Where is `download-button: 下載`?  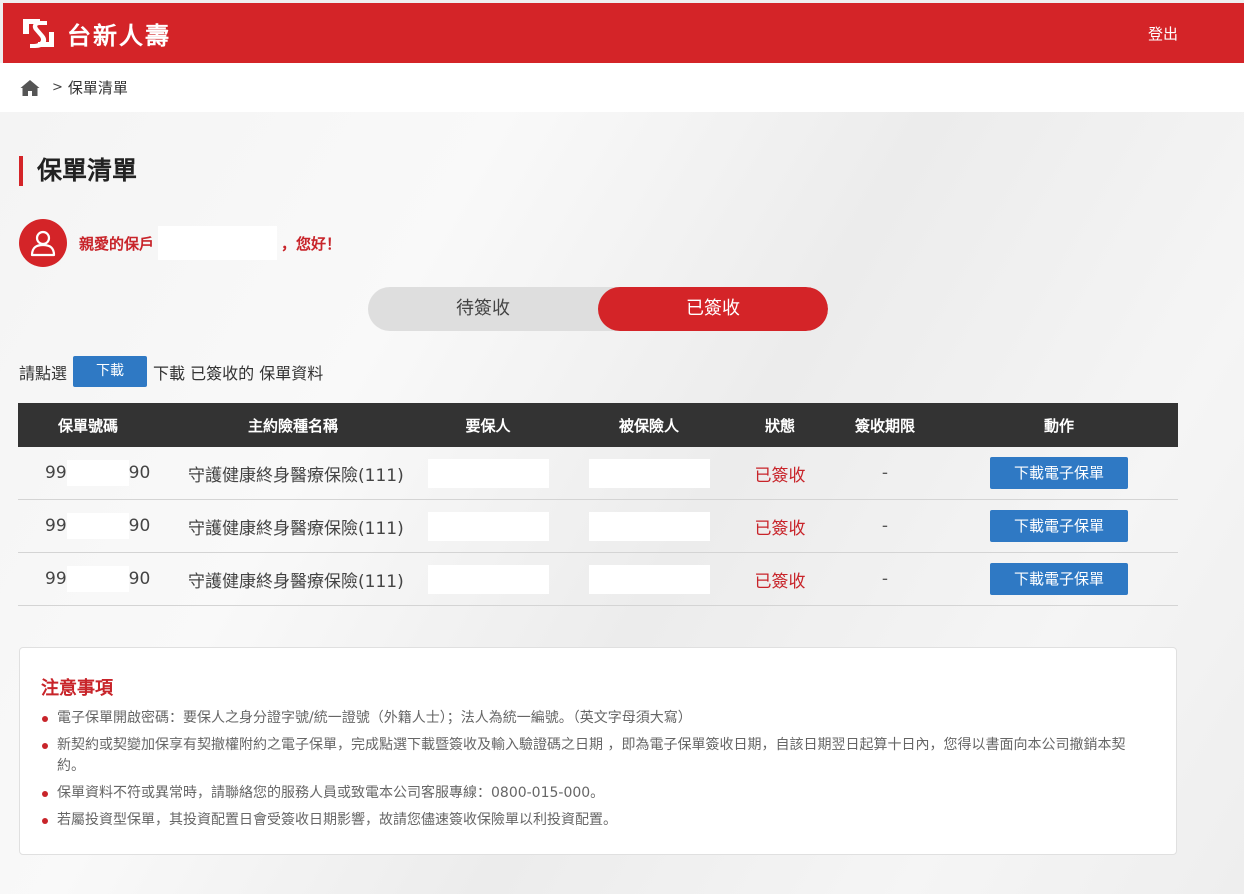
download-button: 下載 is located at coordinates (110, 371).